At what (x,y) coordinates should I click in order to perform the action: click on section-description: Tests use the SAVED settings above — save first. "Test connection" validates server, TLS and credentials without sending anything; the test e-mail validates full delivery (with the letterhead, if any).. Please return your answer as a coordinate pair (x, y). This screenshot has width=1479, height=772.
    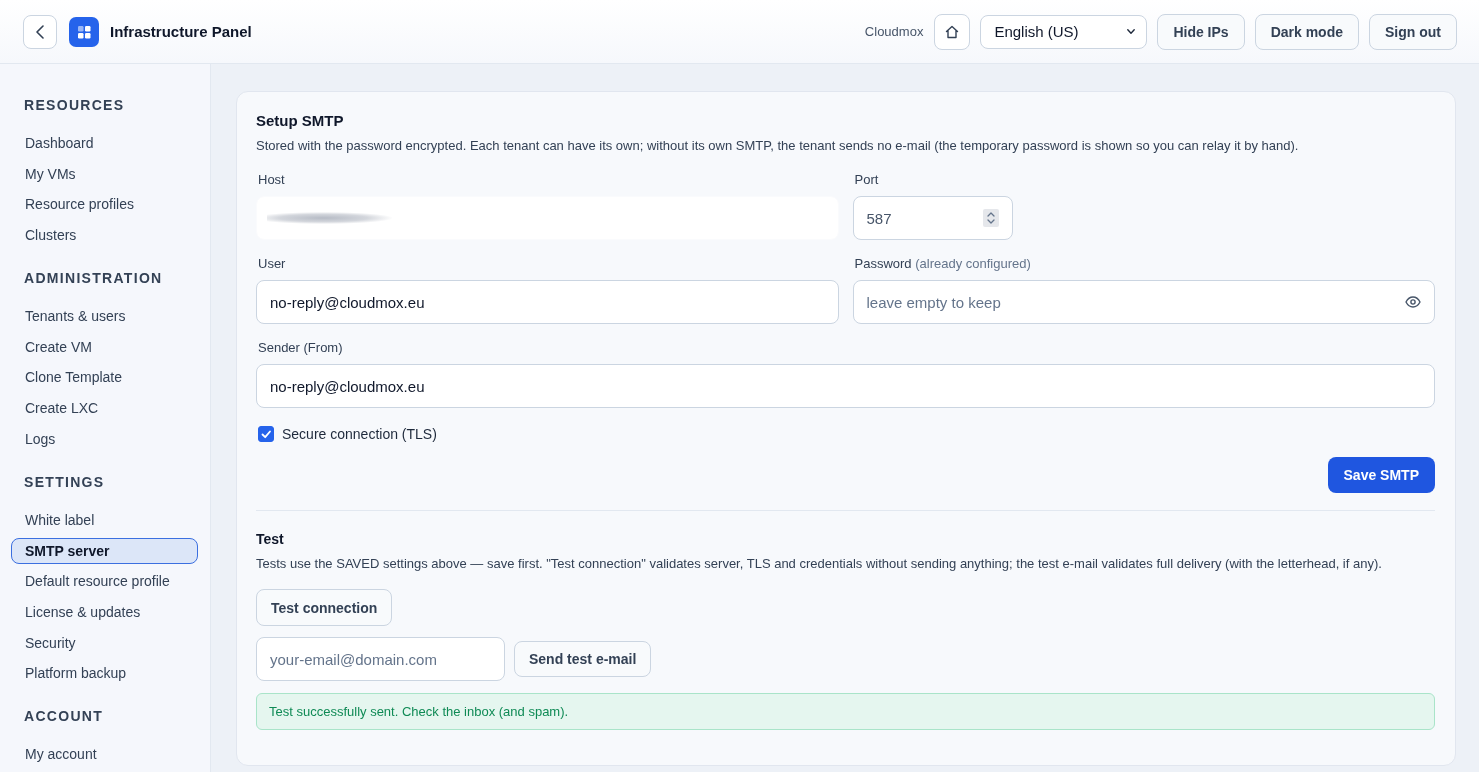
    Looking at the image, I should click on (819, 564).